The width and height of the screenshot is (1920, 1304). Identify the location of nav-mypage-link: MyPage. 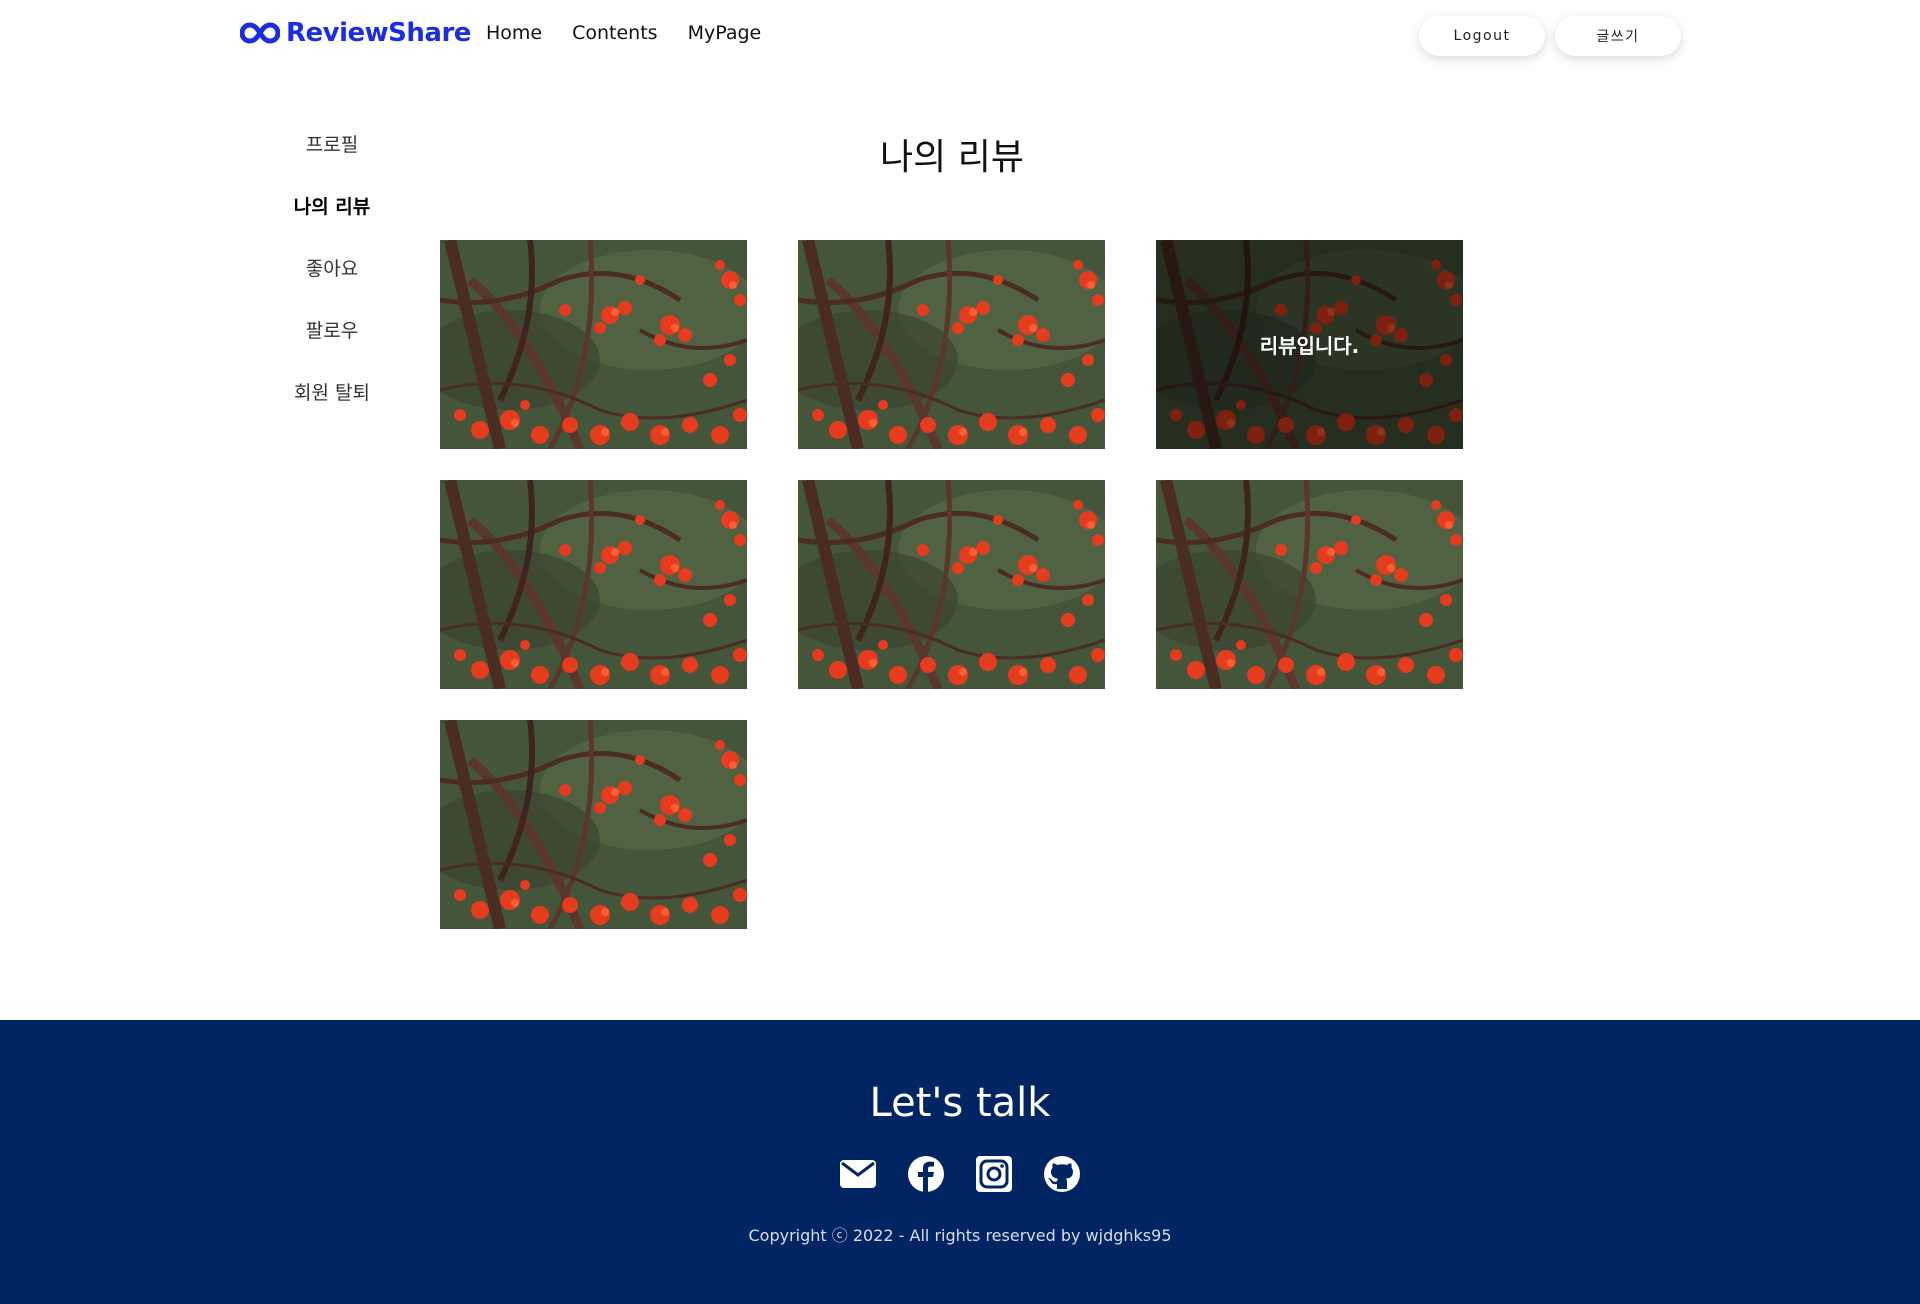
(725, 33).